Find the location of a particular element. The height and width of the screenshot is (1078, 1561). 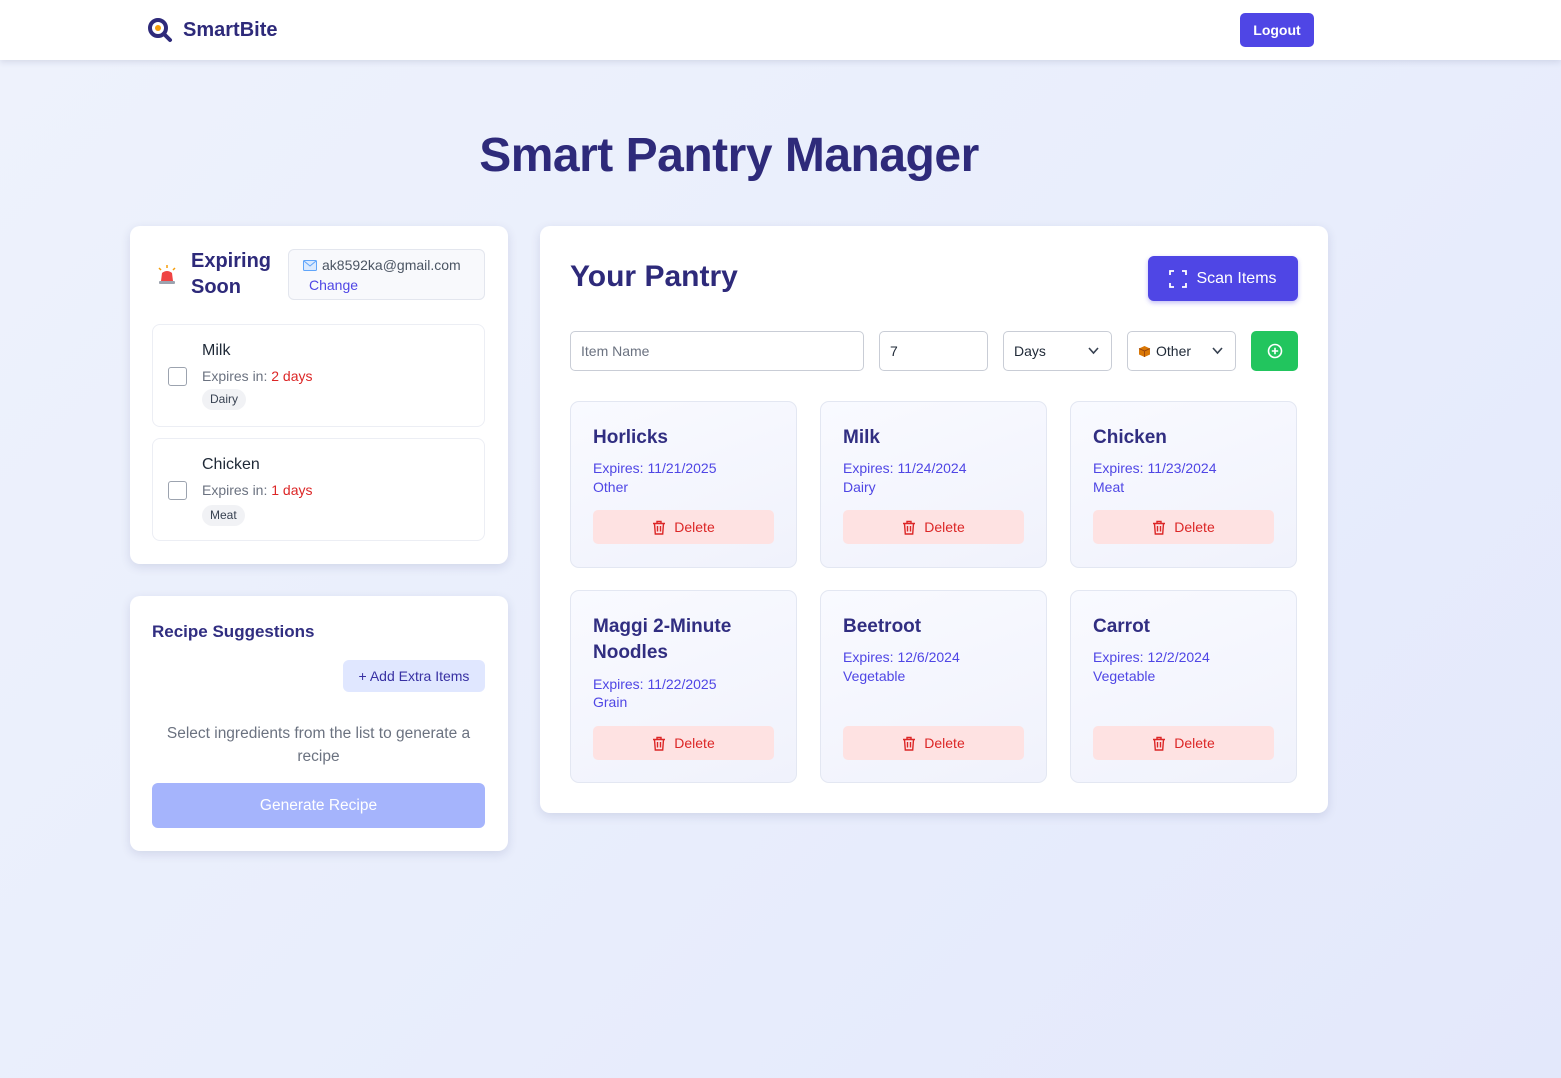

siren-icon is located at coordinates (167, 274).